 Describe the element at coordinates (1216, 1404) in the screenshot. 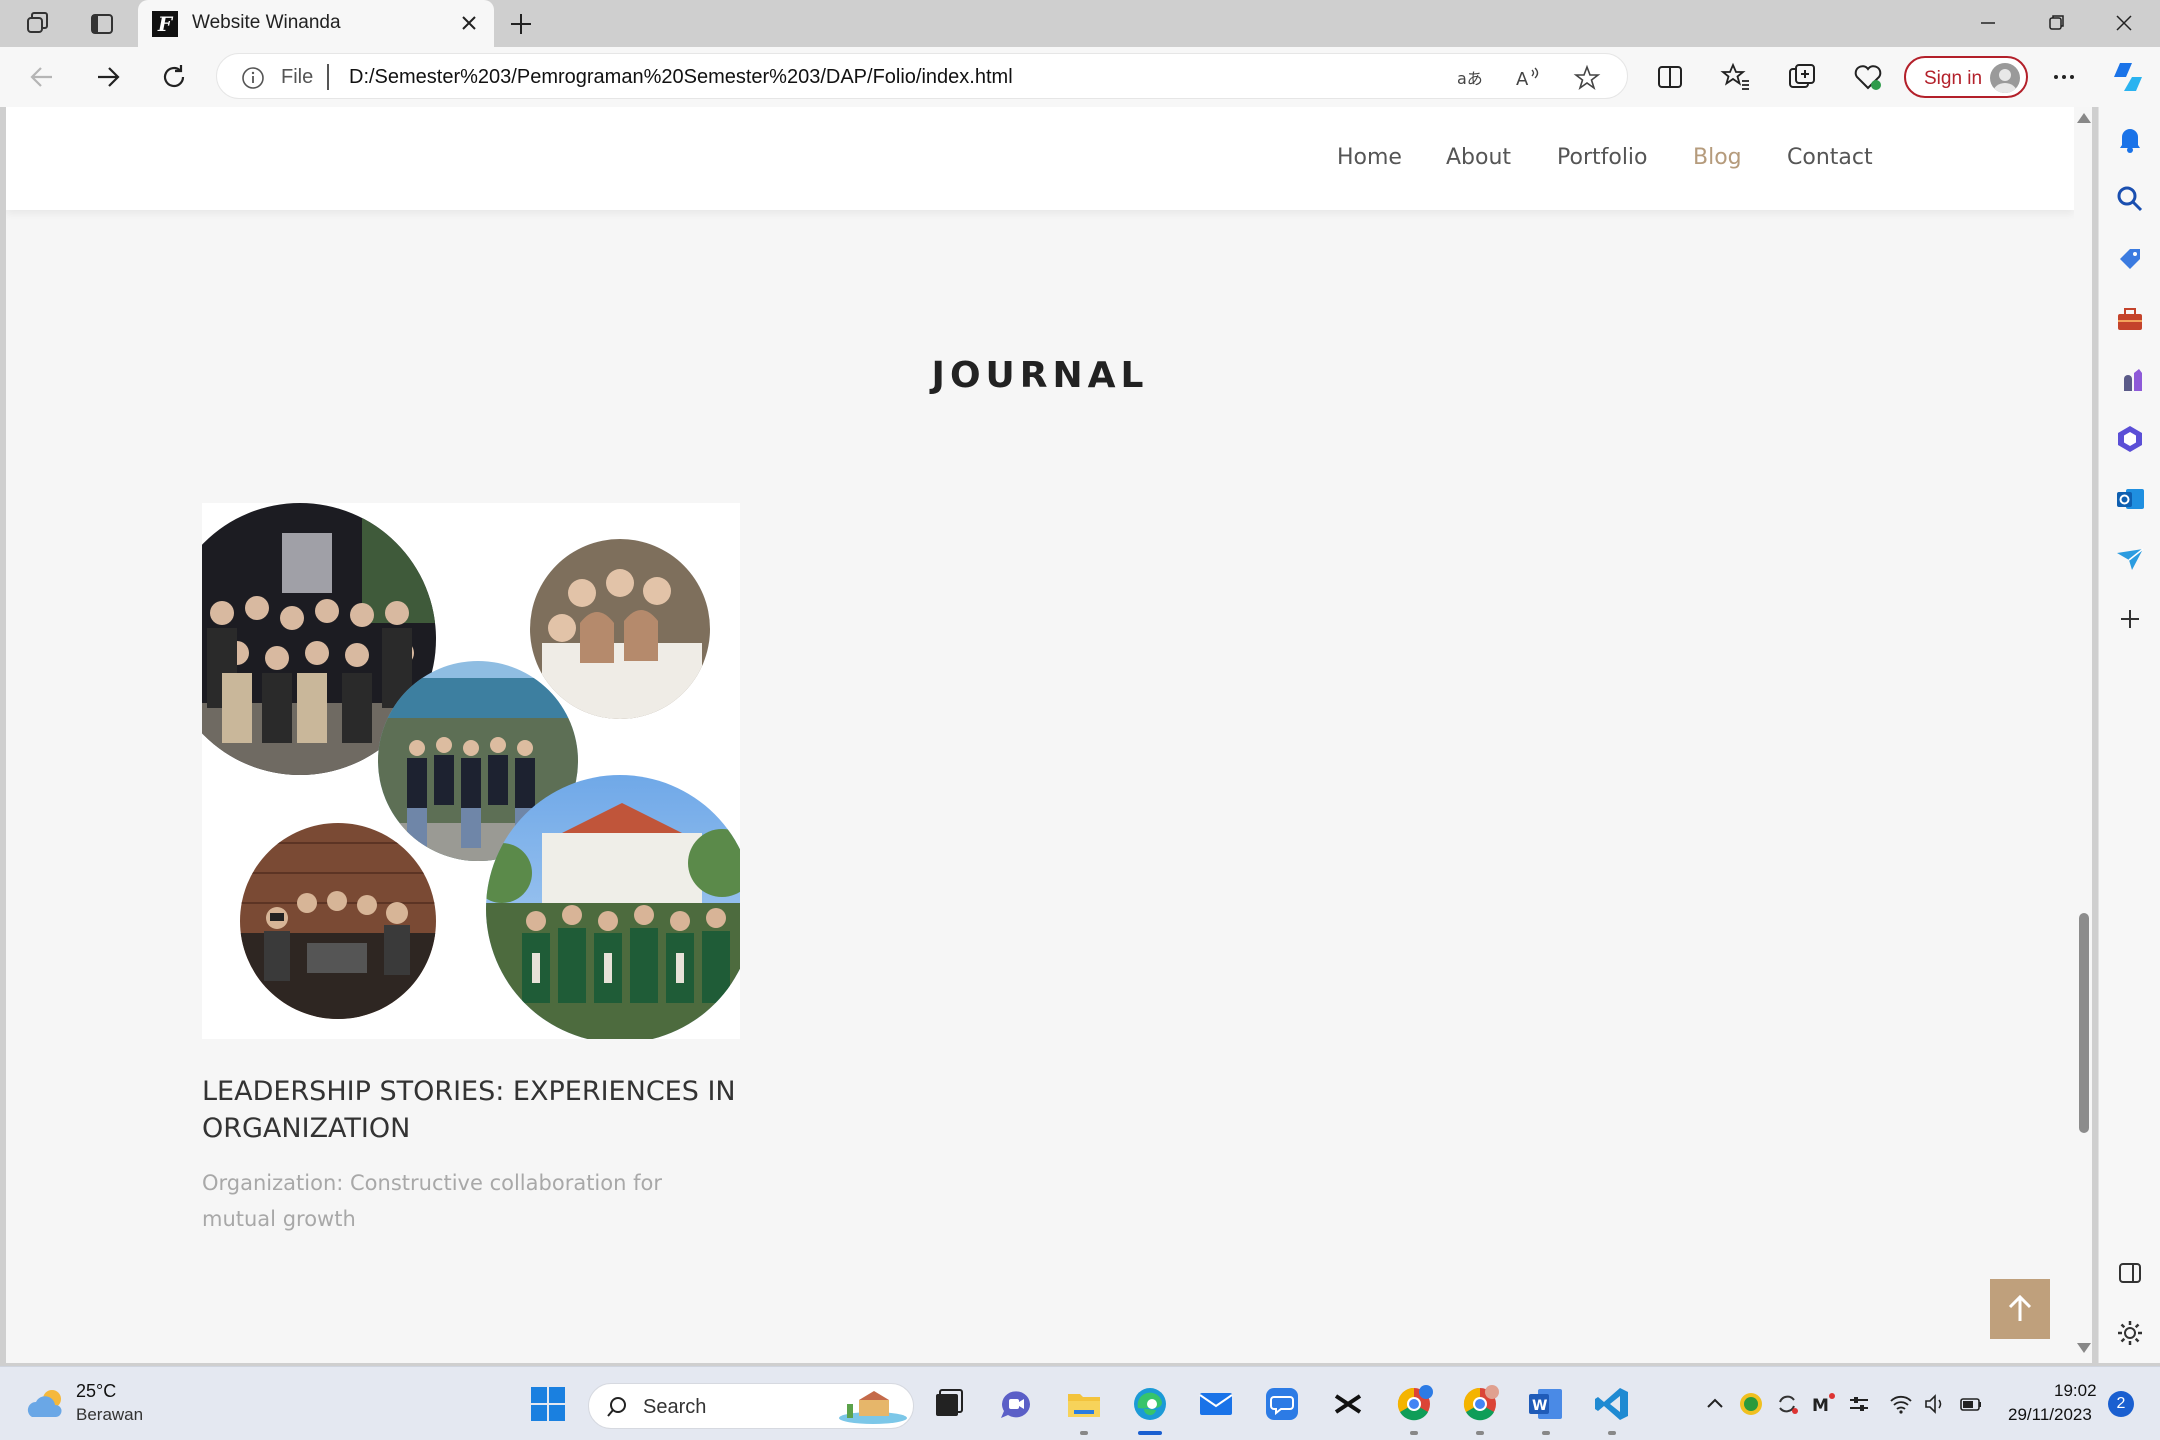

I see `mail-icon` at that location.